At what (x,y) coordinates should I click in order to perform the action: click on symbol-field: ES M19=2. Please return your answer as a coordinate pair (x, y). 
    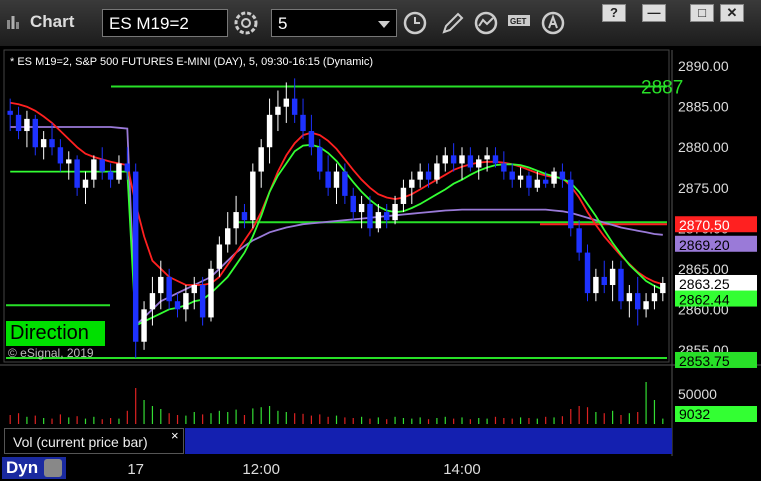
    Looking at the image, I should click on (165, 23).